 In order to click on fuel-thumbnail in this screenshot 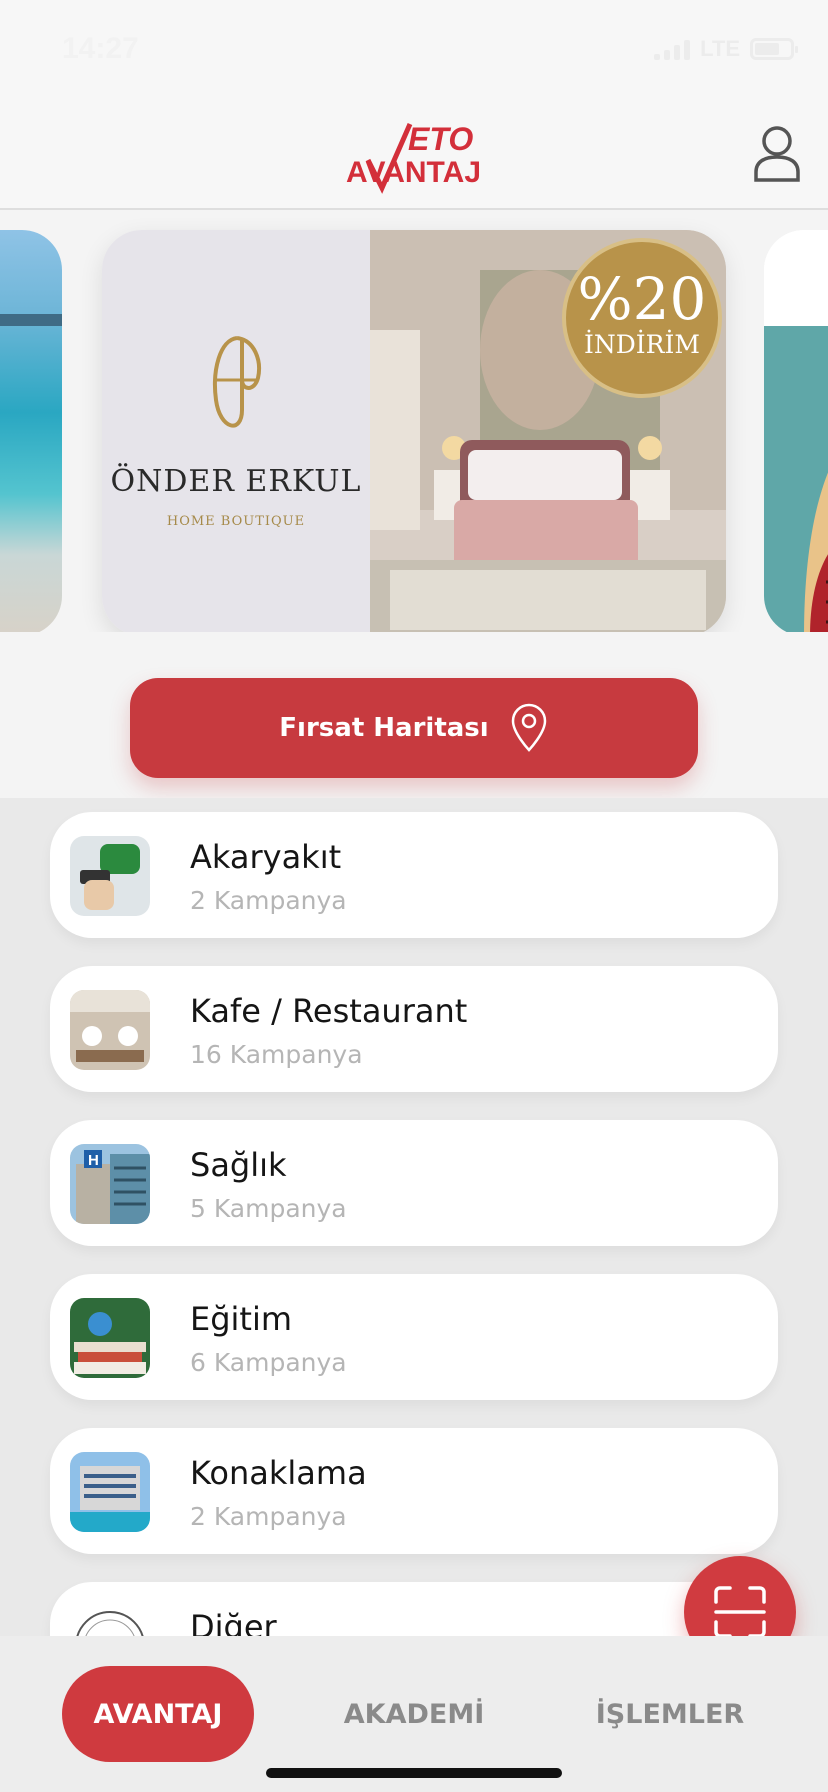, I will do `click(110, 876)`.